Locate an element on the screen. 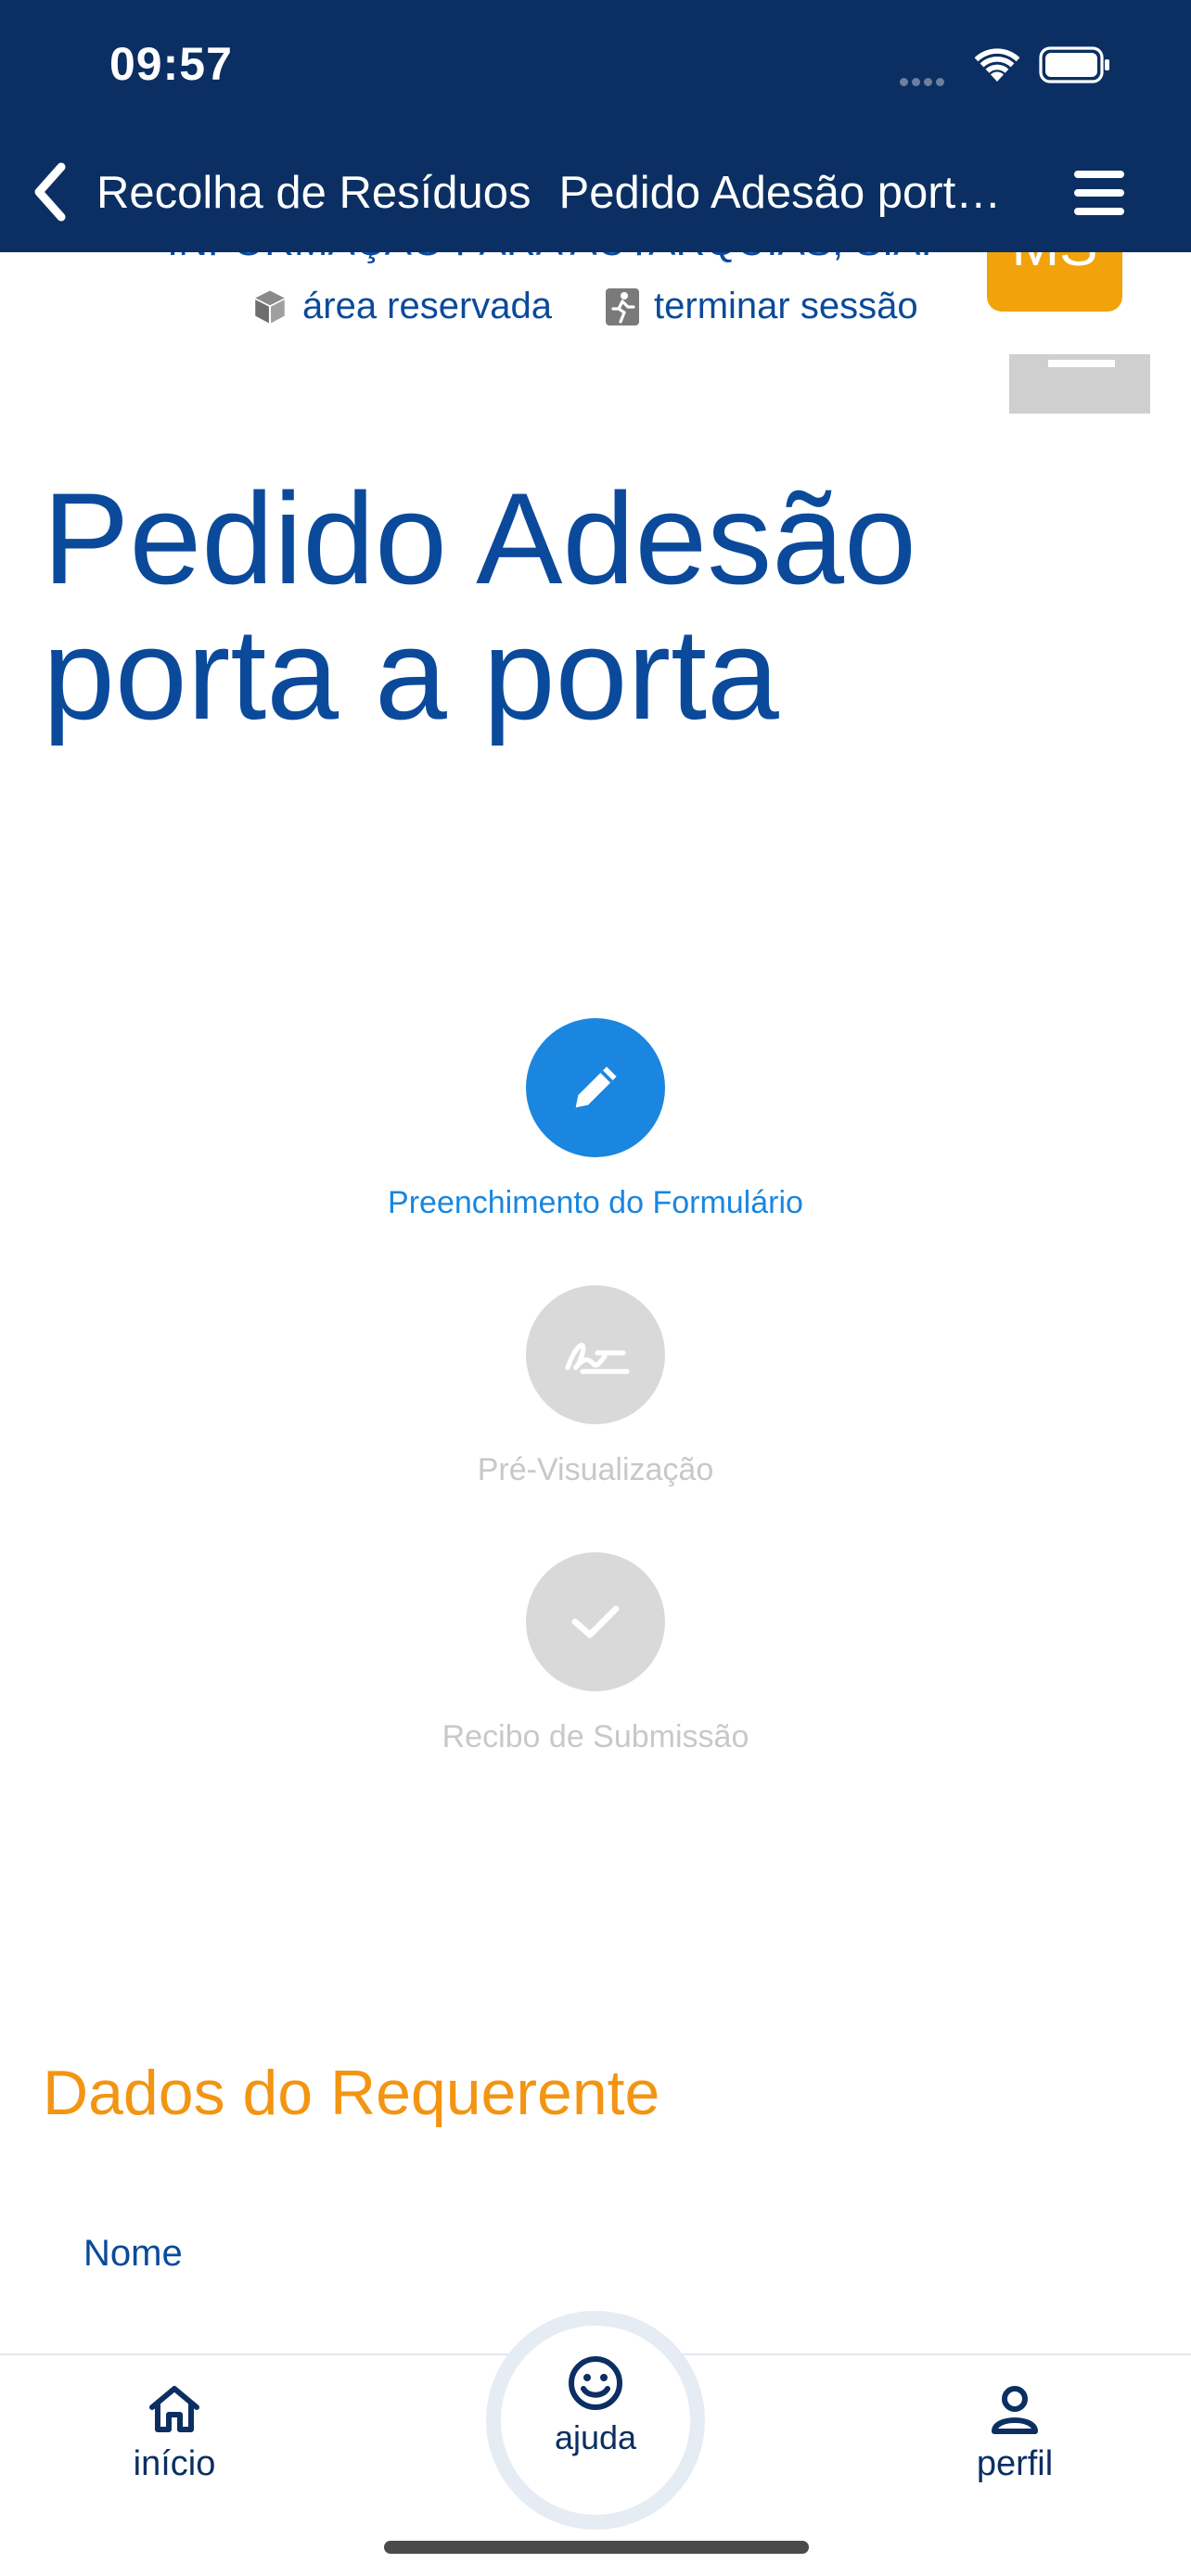  page-title: Pedido Adesão porta a porta is located at coordinates (553, 606).